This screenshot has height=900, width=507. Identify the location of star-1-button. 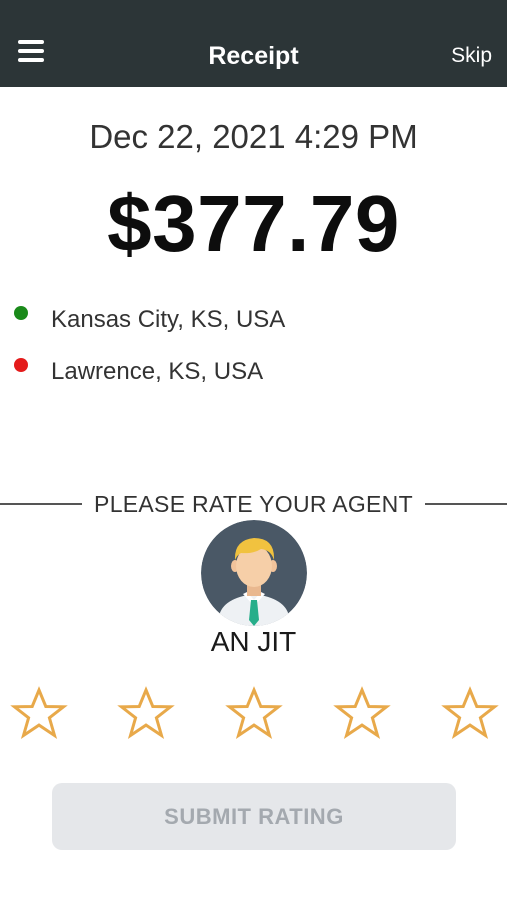
(39, 715).